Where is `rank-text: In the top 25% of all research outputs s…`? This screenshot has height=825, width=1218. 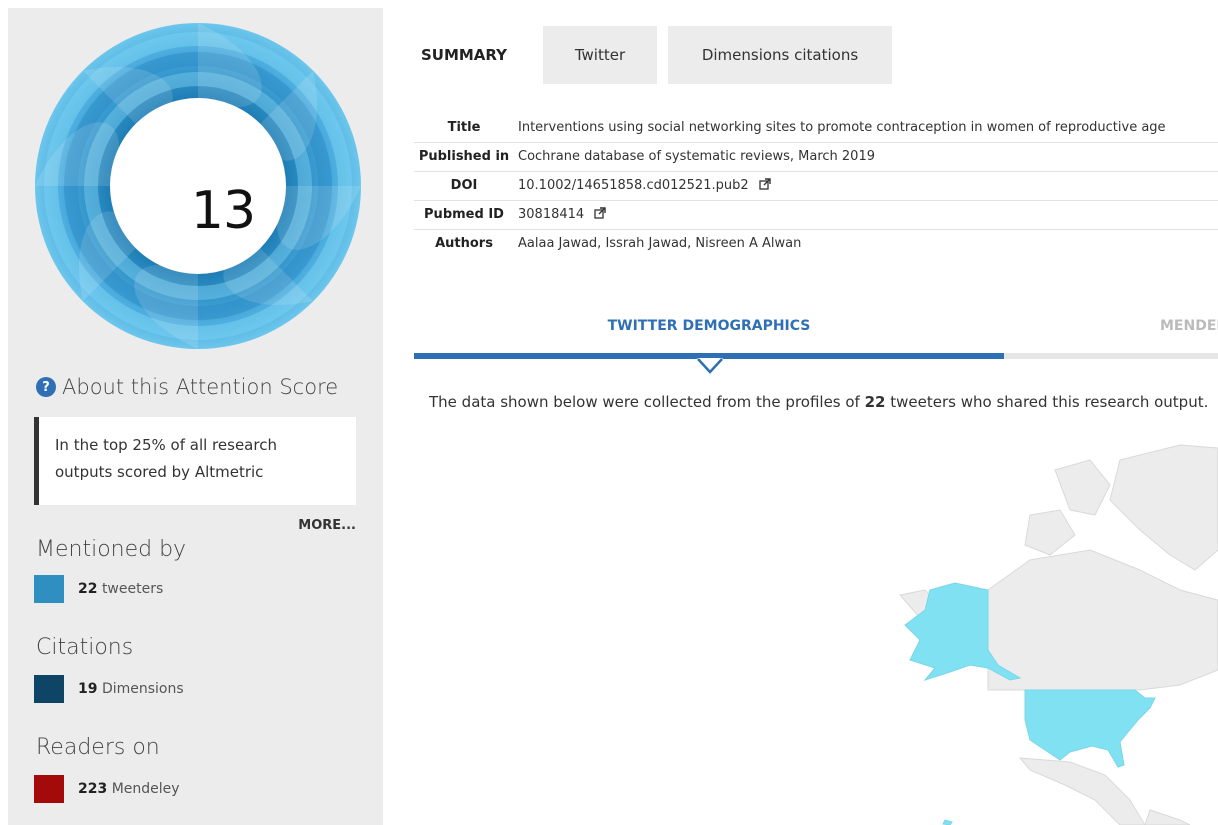 rank-text: In the top 25% of all research outputs s… is located at coordinates (166, 458).